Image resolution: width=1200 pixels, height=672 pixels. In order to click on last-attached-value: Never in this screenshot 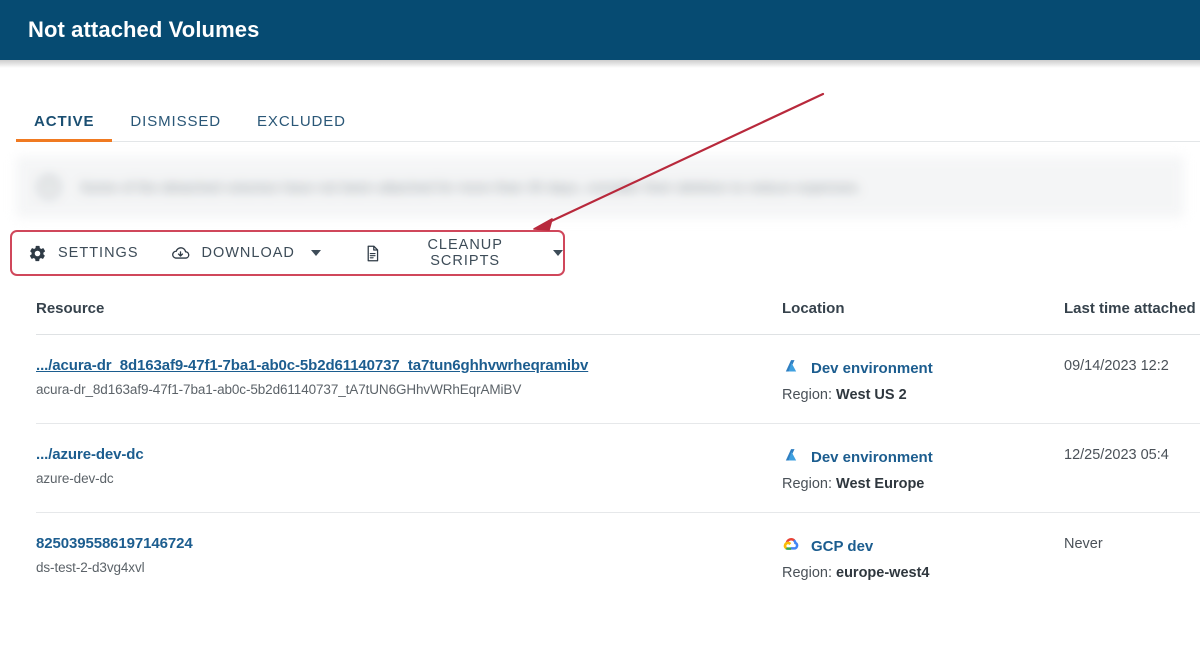, I will do `click(1083, 544)`.